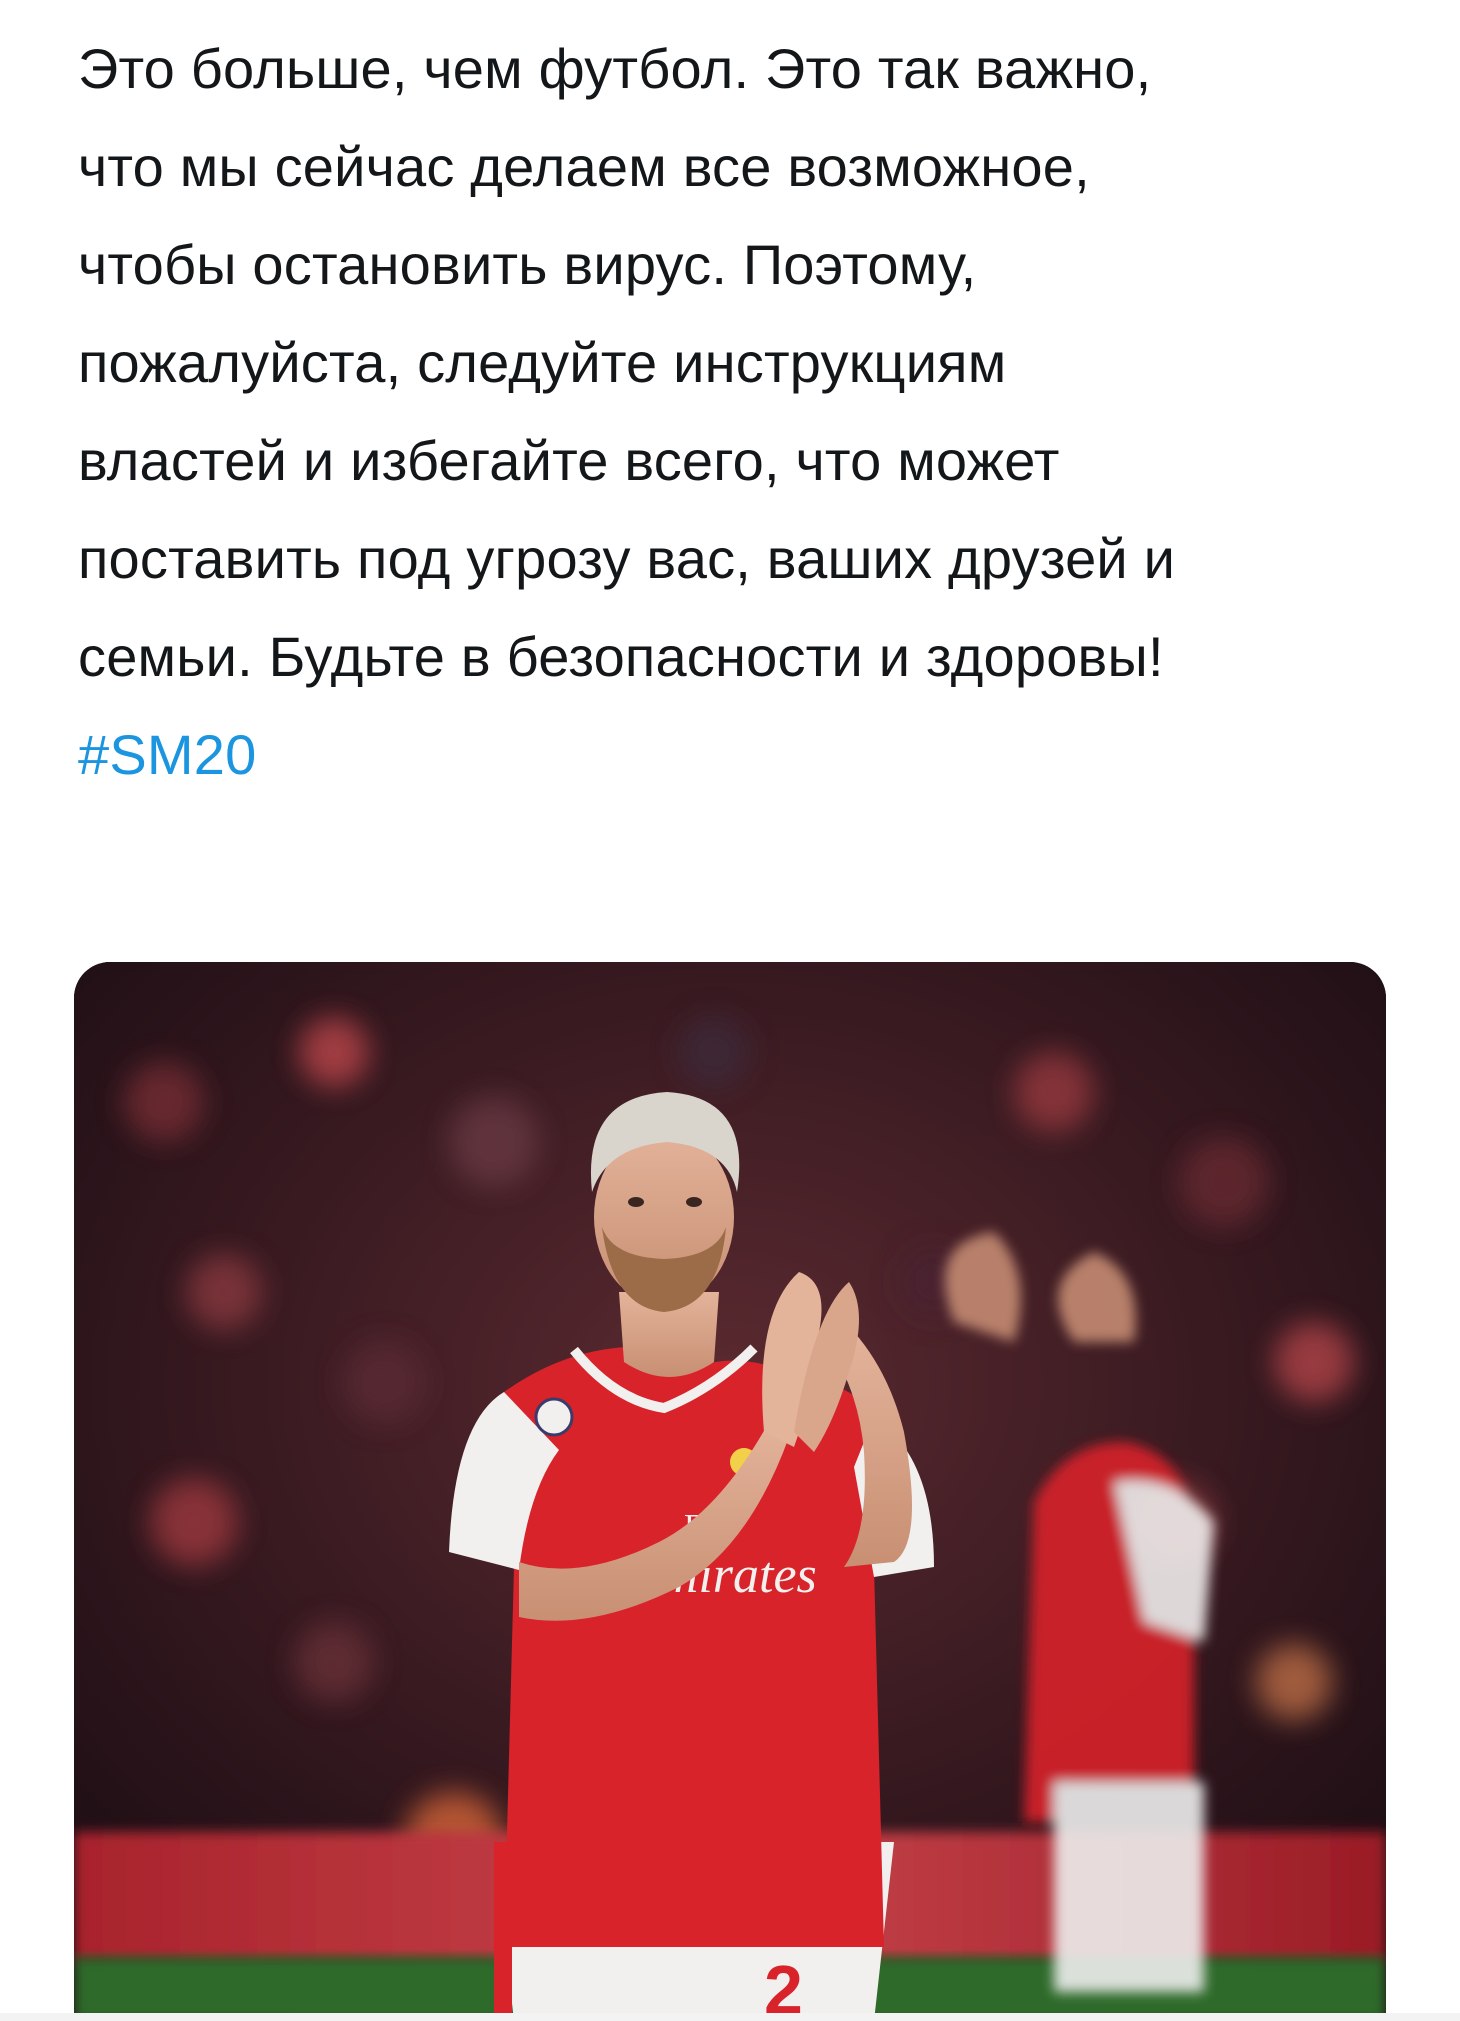 This screenshot has height=2021, width=1460. Describe the element at coordinates (621, 656) in the screenshot. I see `tweet-text-line: семьи. Будьте в безопасности и здоровы!` at that location.